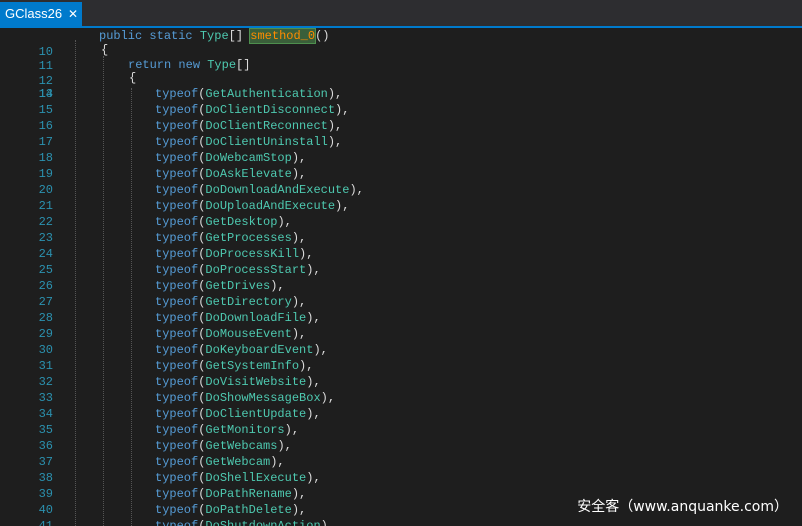 The image size is (802, 526). I want to click on typeof-entry: typeof(DoProcessStart),, so click(238, 270).